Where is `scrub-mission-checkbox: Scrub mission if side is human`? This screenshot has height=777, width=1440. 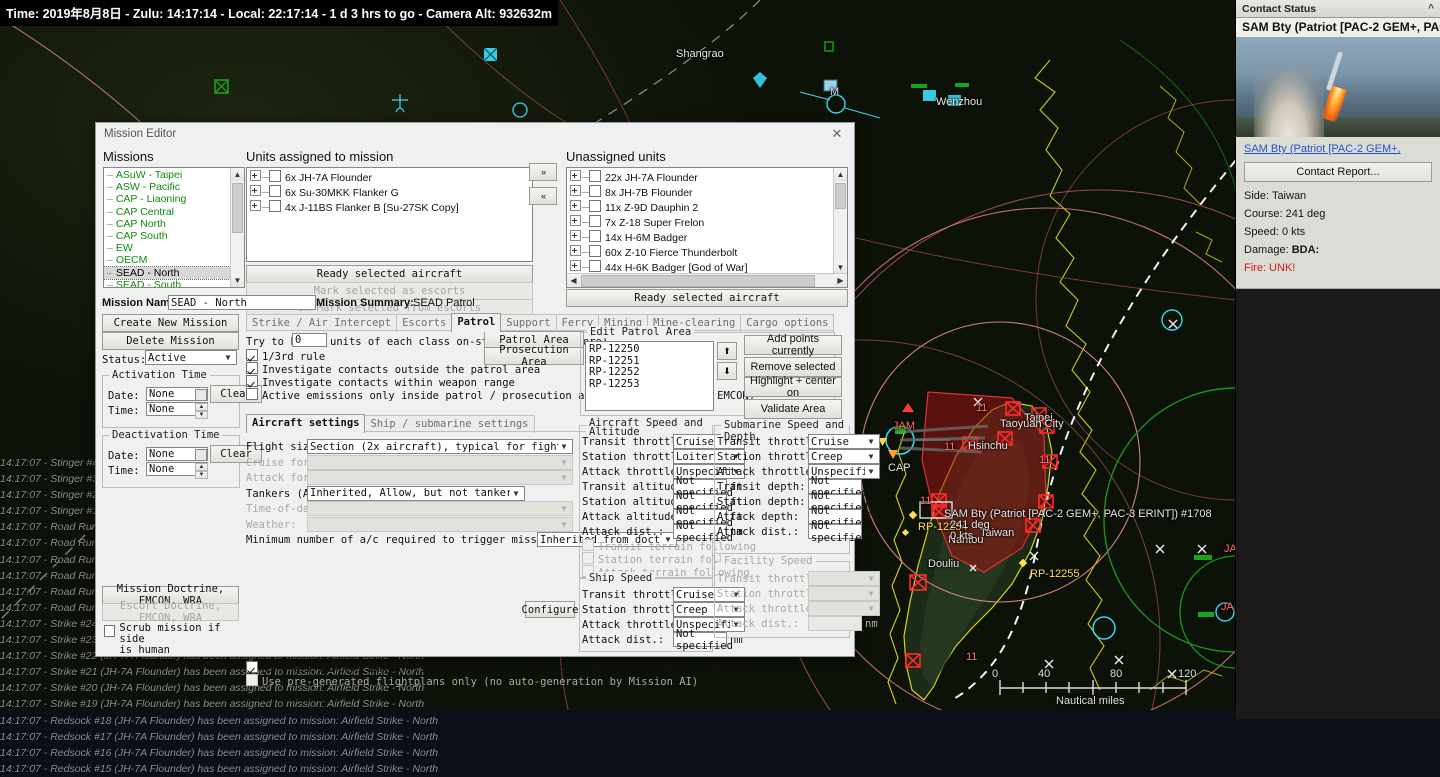 scrub-mission-checkbox: Scrub mission if side is human is located at coordinates (174, 639).